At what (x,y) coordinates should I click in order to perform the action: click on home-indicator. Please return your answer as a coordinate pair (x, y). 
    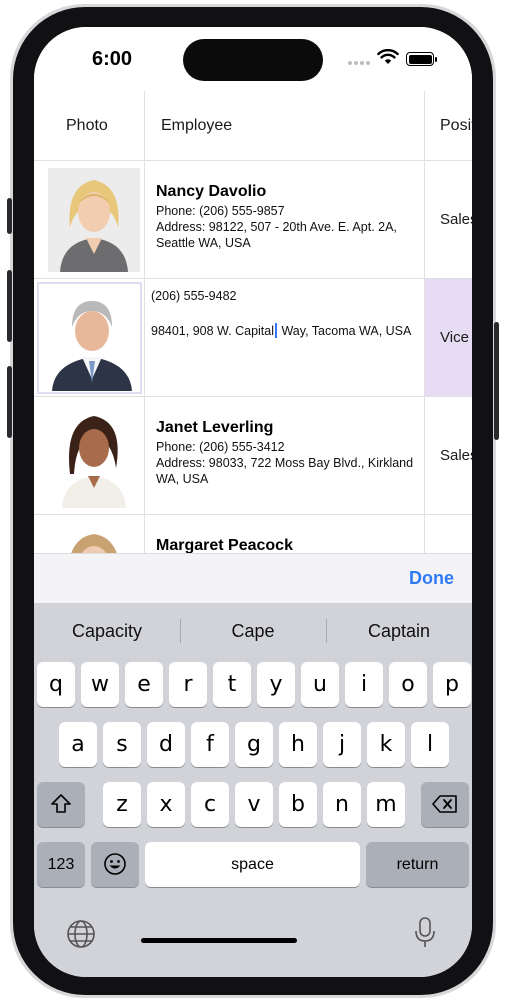
    Looking at the image, I should click on (219, 940).